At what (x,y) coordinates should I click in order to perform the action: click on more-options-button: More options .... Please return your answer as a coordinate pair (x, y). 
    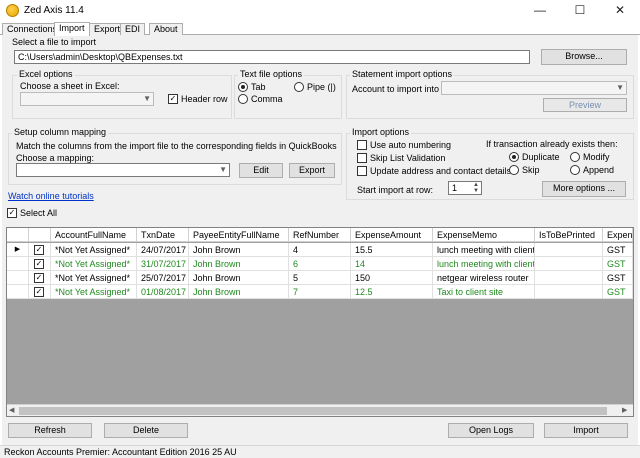
    Looking at the image, I should click on (584, 189).